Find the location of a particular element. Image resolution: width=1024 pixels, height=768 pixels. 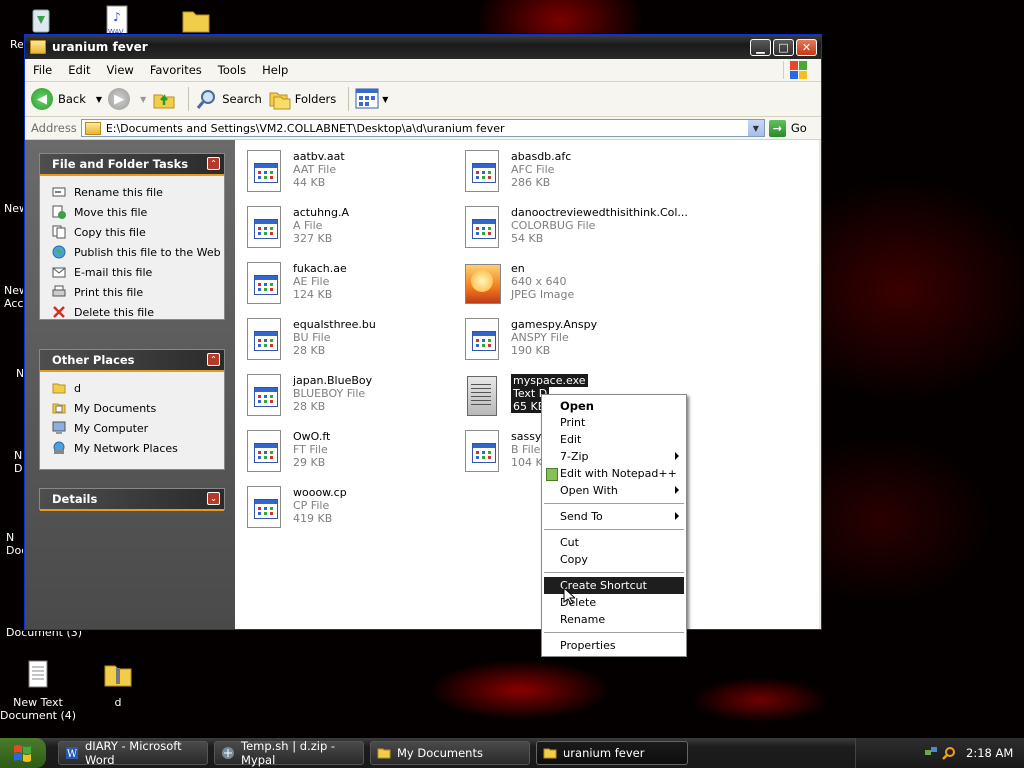

menu-view: View is located at coordinates (120, 70).